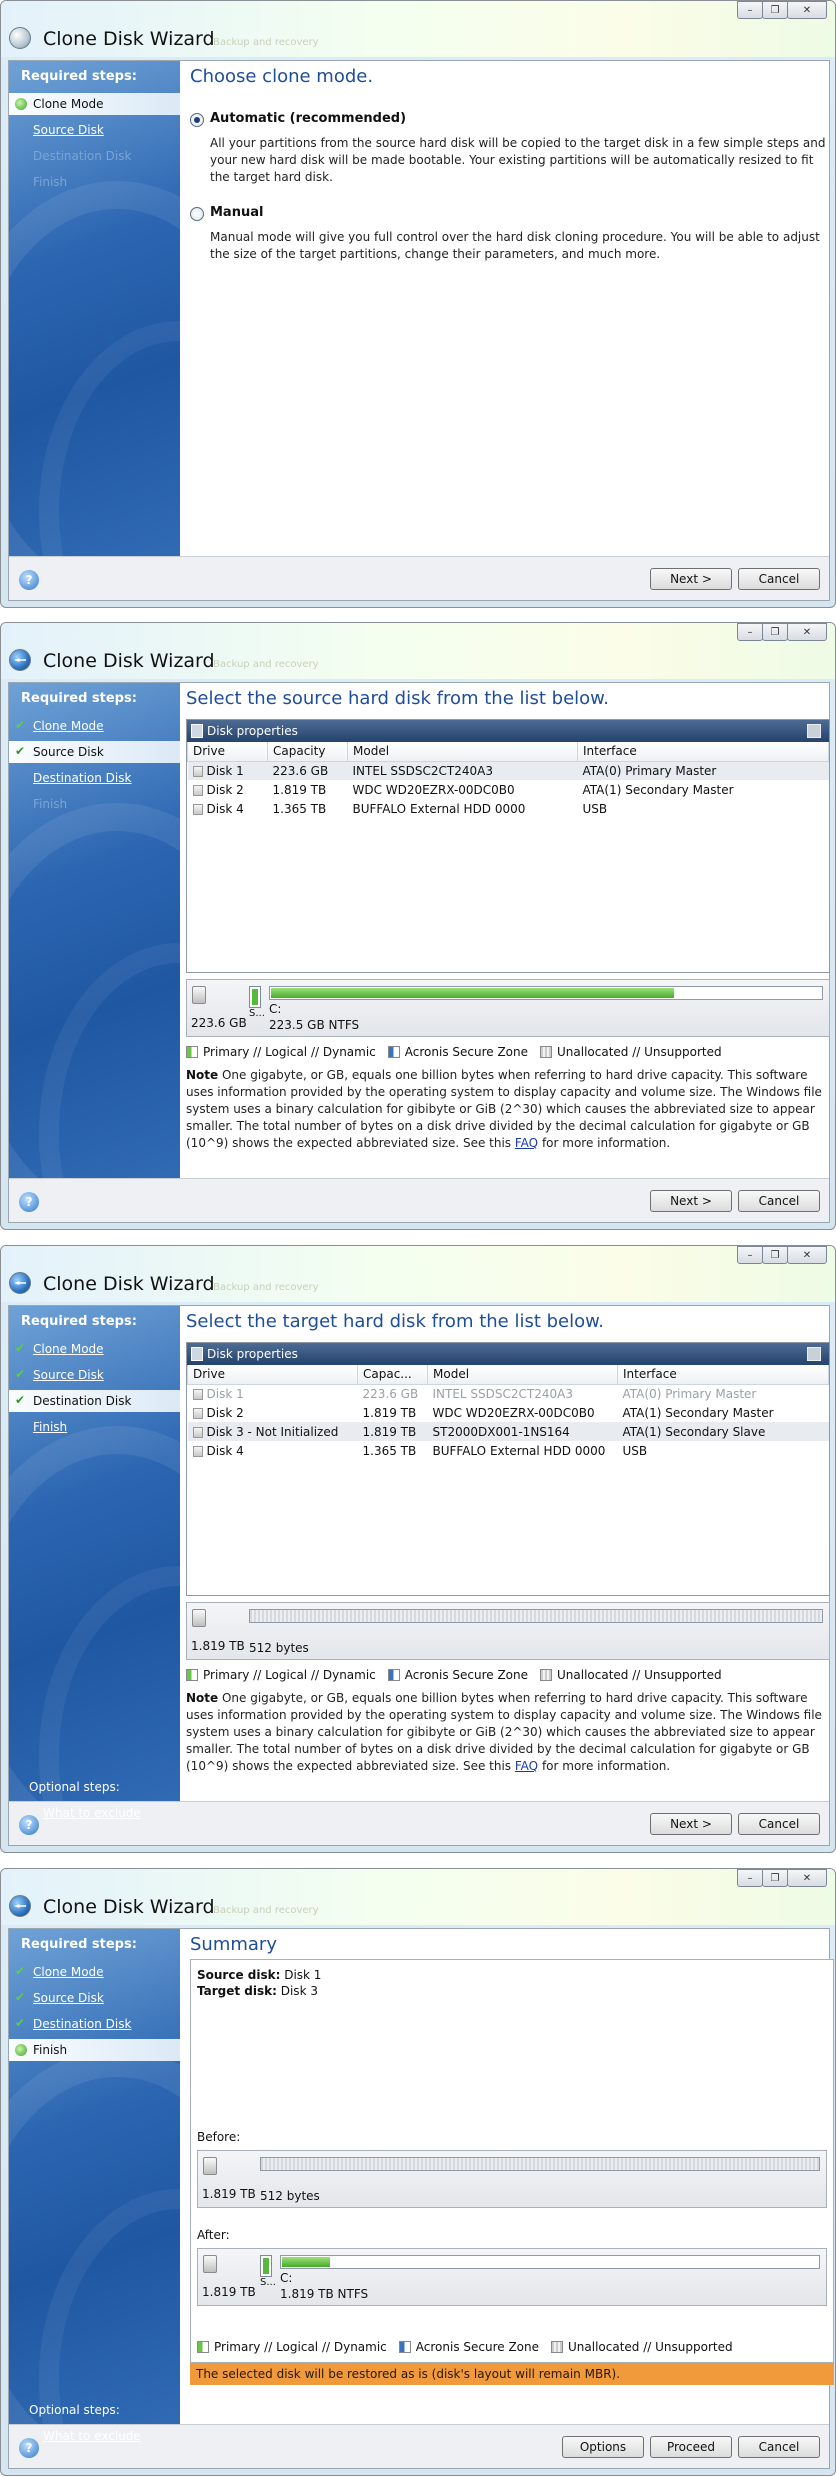  I want to click on unallocated-legend-icon, so click(546, 1052).